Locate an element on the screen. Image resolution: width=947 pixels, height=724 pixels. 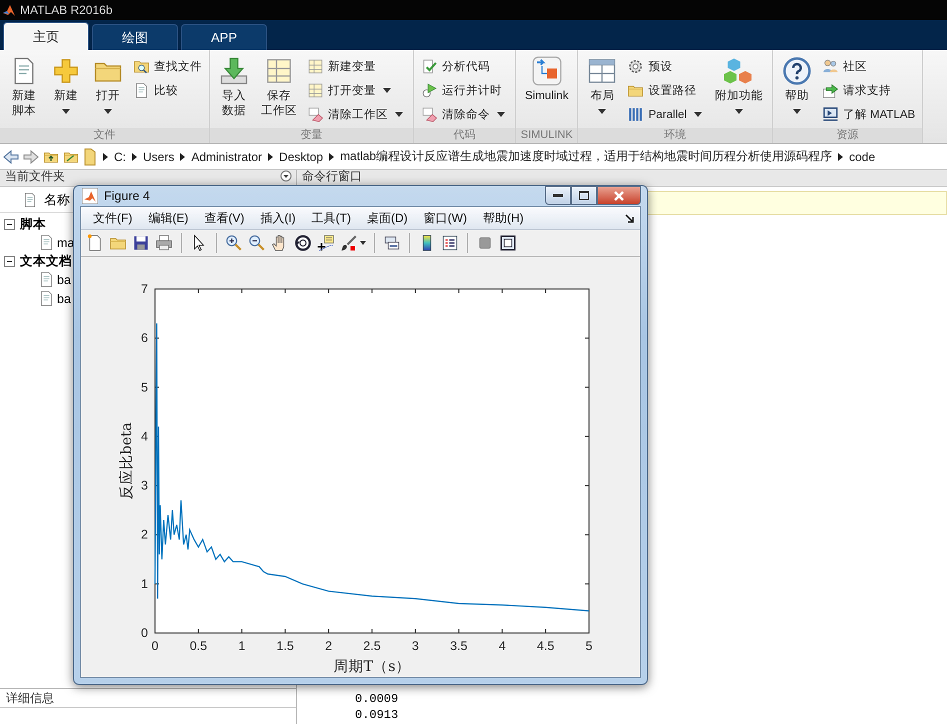
download-arrow-icon is located at coordinates (234, 71).